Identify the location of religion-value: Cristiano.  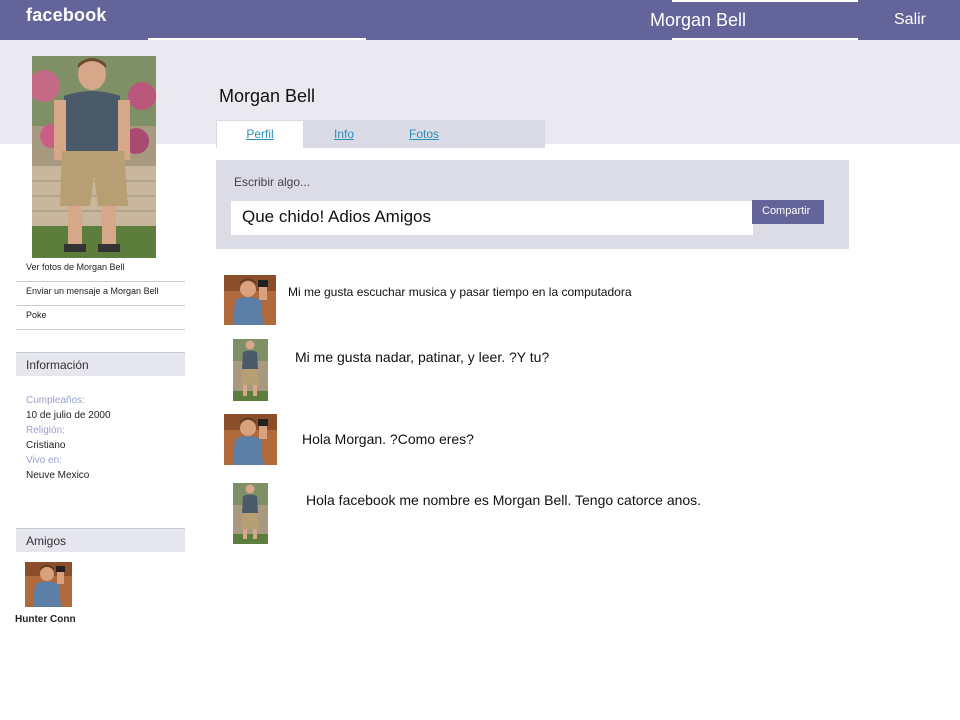
(46, 445).